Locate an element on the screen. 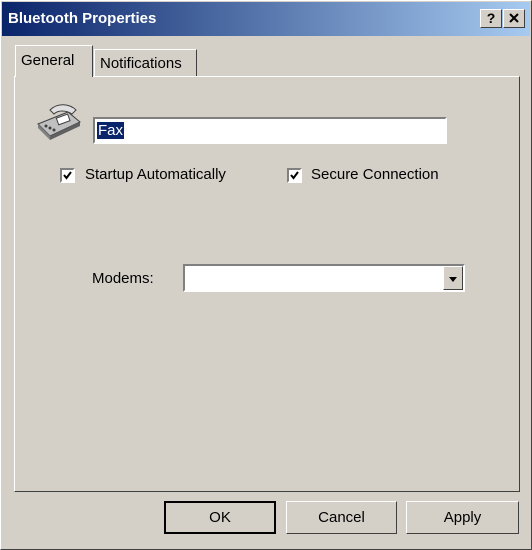 This screenshot has width=532, height=550. help-button: ? is located at coordinates (491, 18).